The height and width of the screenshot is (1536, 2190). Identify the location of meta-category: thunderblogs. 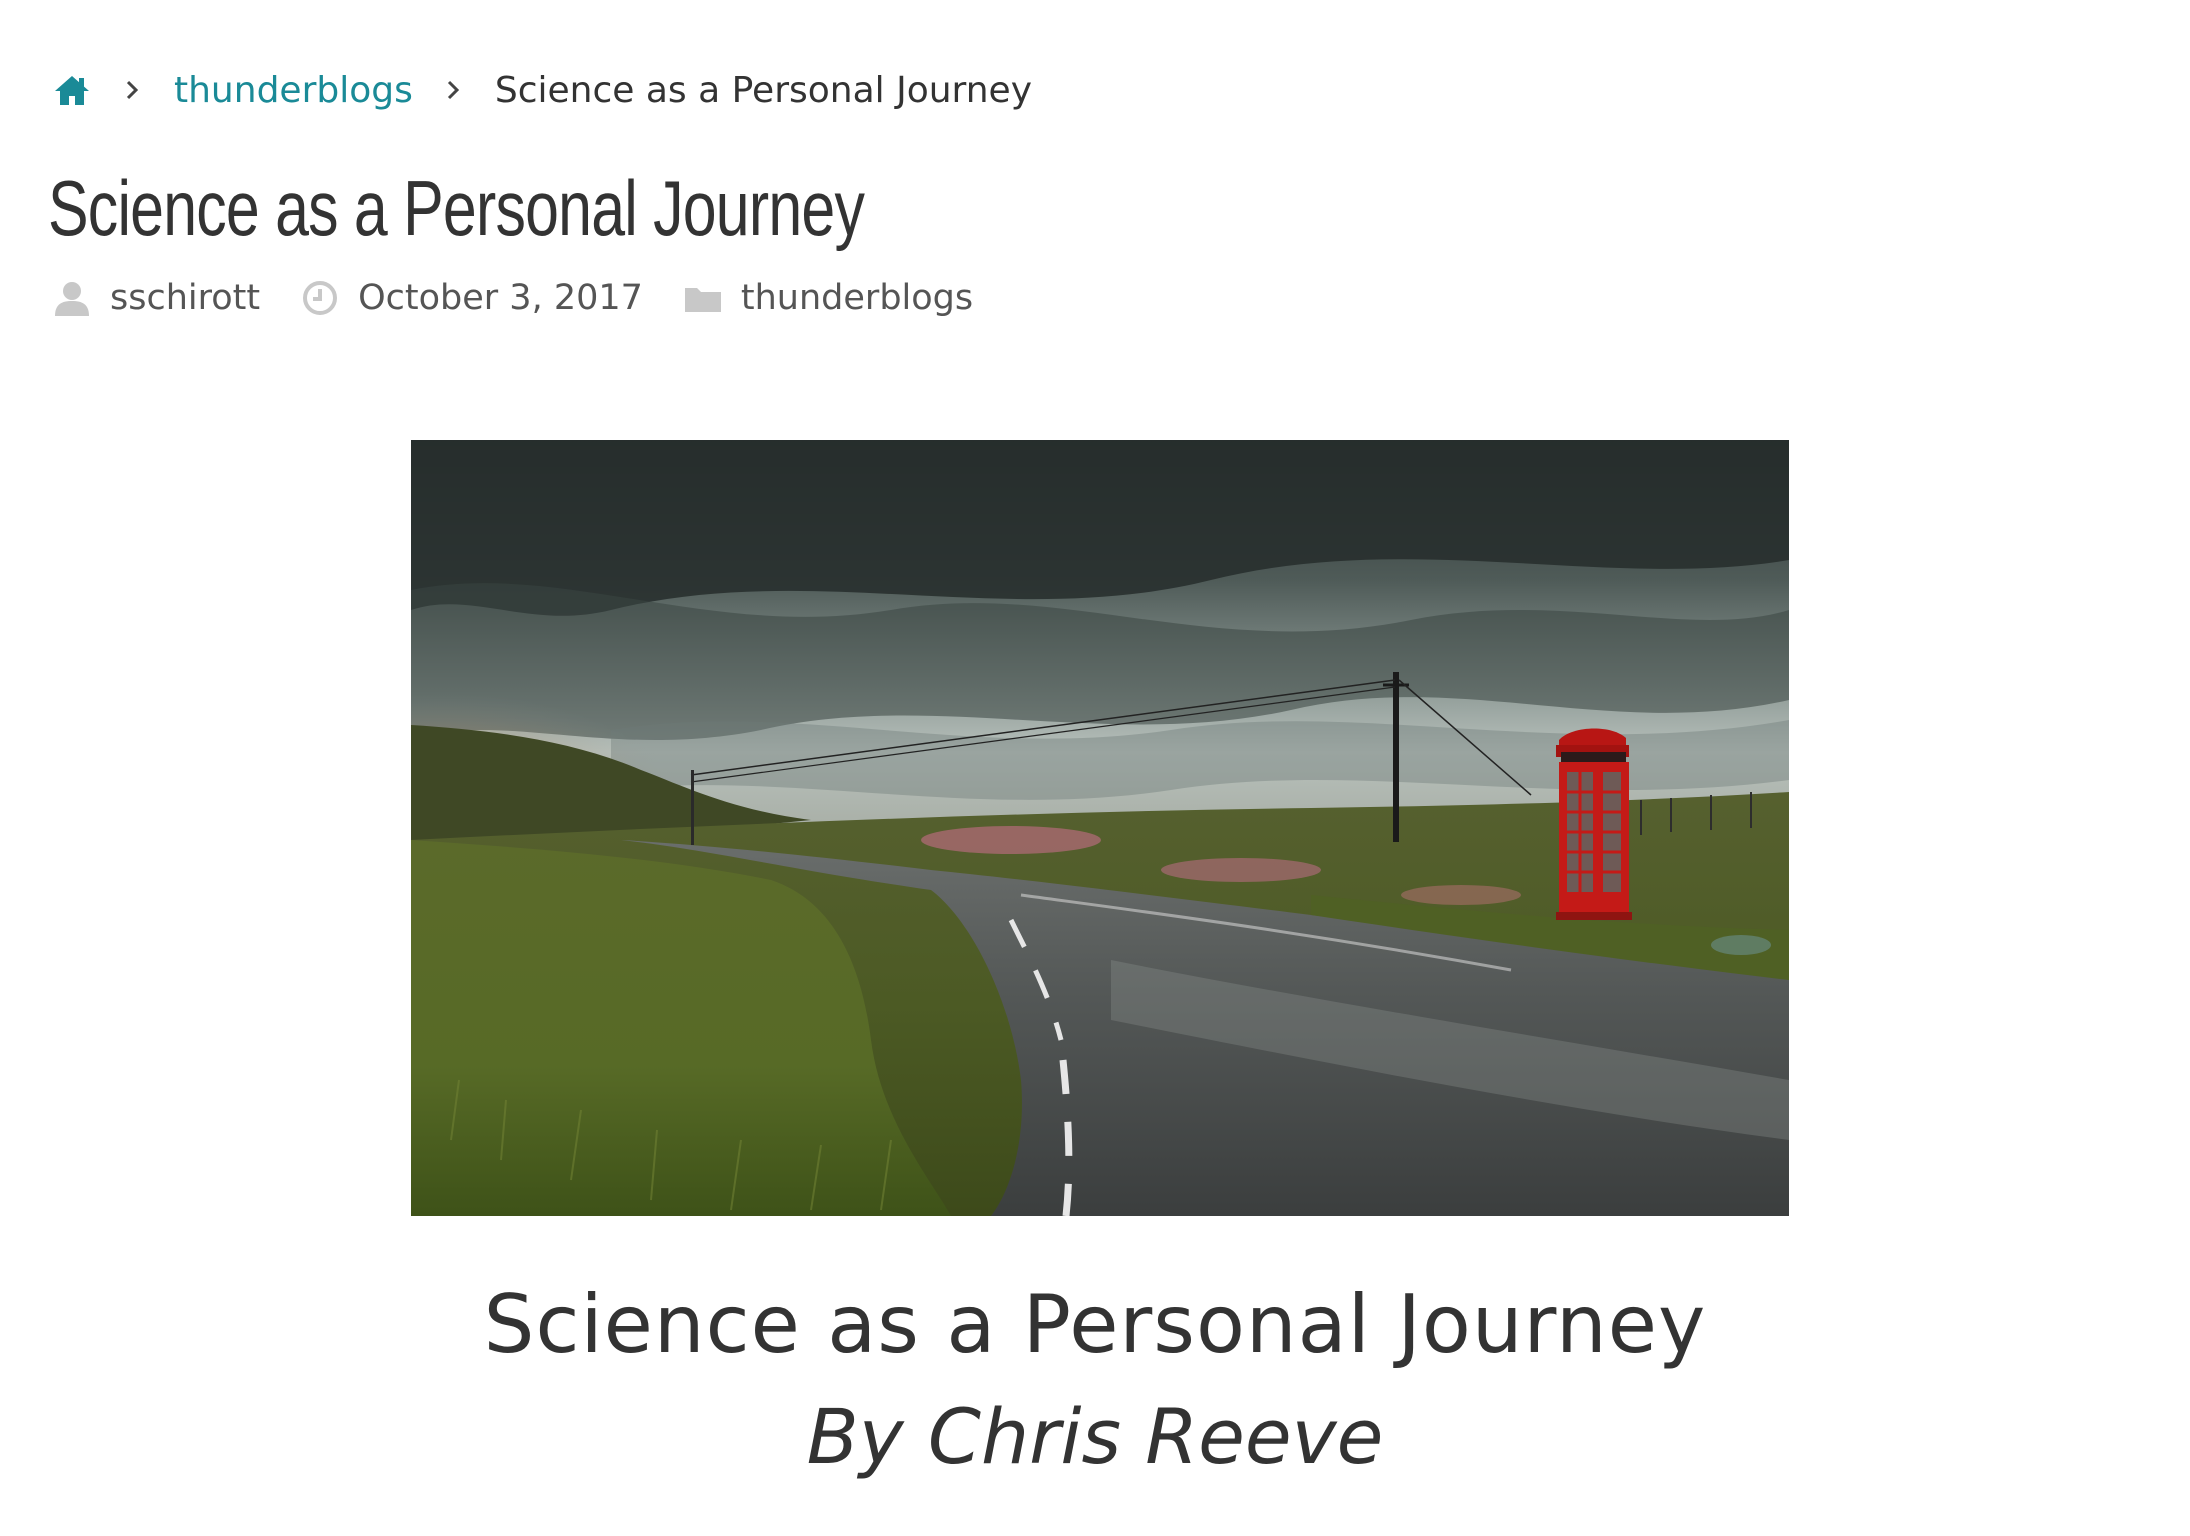
(828, 298).